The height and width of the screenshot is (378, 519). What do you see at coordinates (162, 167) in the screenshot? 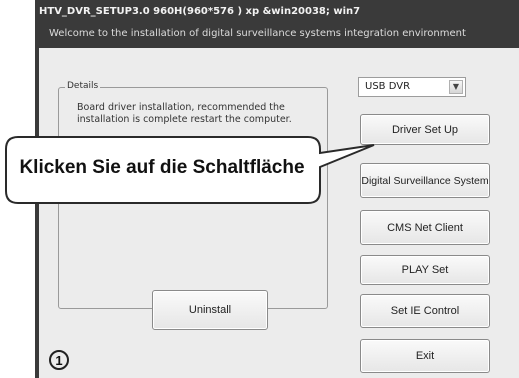
I see `callout-text: Klicken Sie auf die Schaltfläche` at bounding box center [162, 167].